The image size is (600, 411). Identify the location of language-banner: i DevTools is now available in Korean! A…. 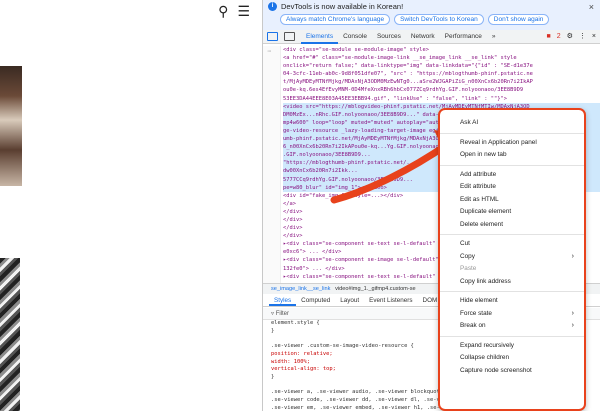
(431, 15).